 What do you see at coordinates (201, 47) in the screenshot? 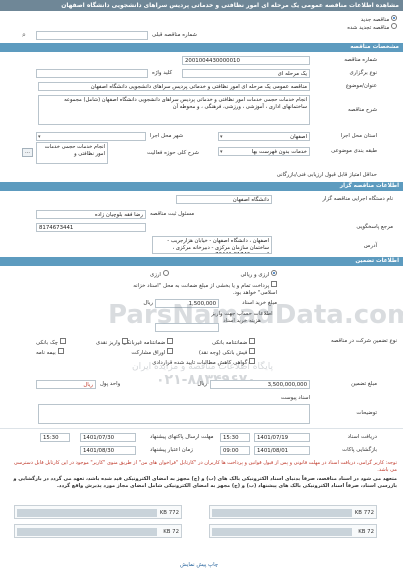
I see `spec-section-header: مشخصات مناقصه` at bounding box center [201, 47].